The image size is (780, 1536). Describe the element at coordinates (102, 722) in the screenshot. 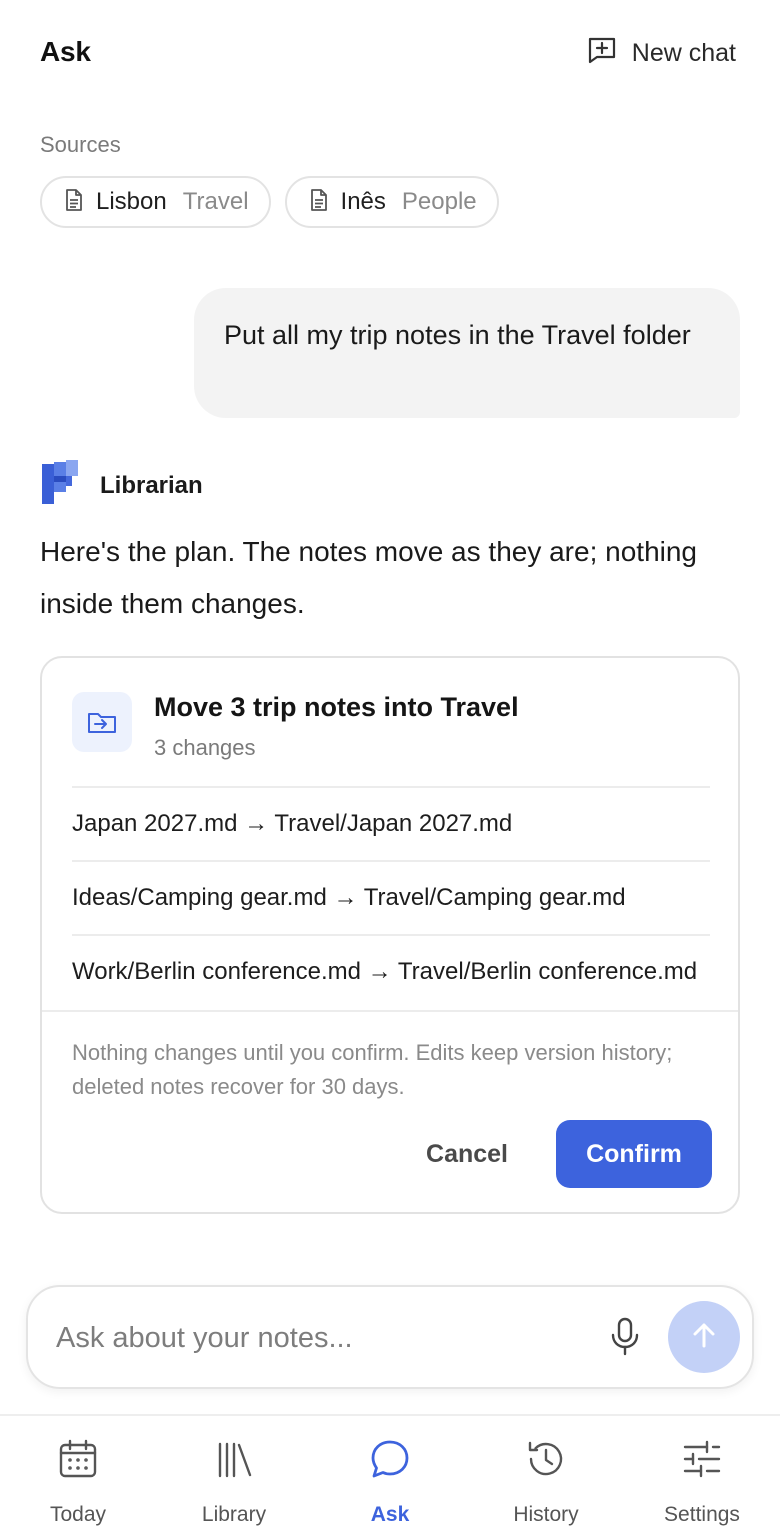

I see `folder-move-icon` at that location.